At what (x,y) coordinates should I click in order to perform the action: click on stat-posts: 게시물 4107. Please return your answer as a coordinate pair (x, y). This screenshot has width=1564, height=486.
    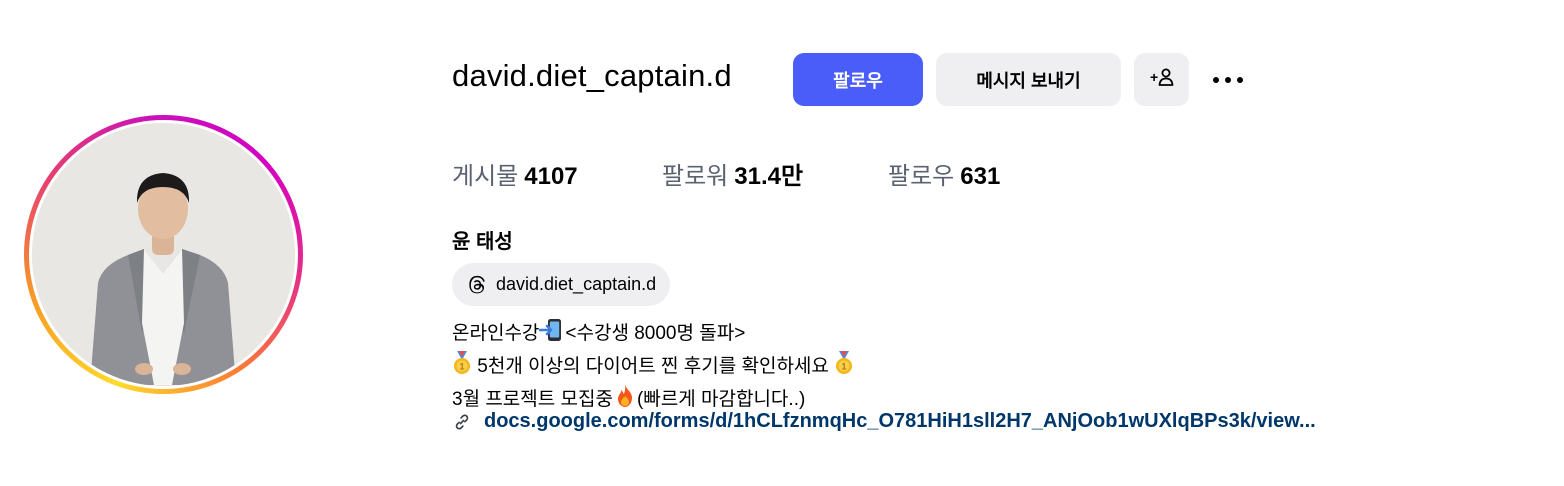
    Looking at the image, I should click on (515, 173).